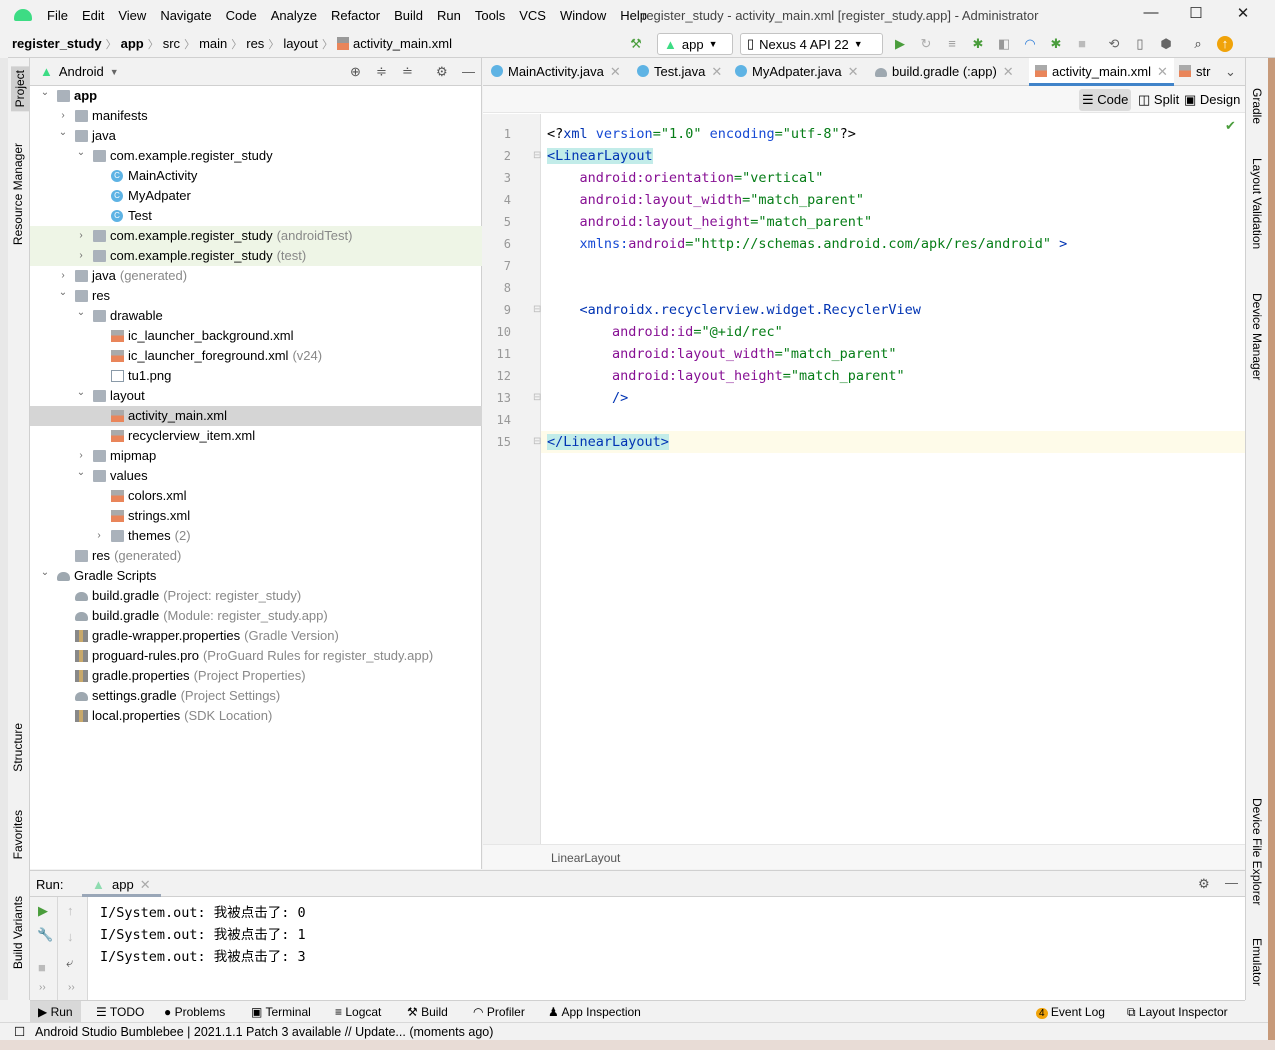 Image resolution: width=1275 pixels, height=1050 pixels. I want to click on editor-tab: build.gradle (:app) ✕, so click(944, 72).